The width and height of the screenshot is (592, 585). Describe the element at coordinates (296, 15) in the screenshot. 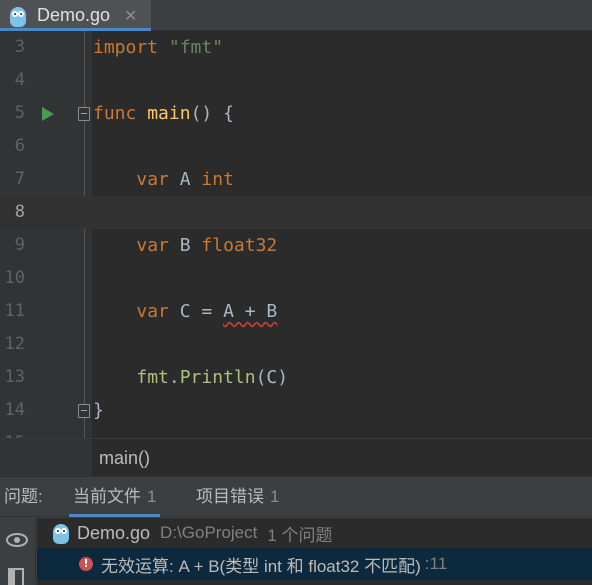

I see `editor-tab-bar: Demo.go ✕` at that location.